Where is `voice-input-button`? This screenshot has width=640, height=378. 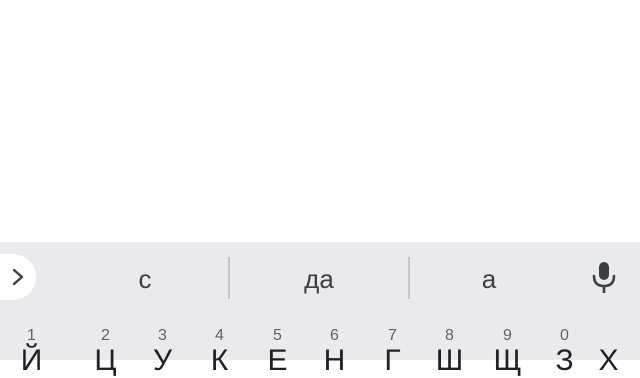
voice-input-button is located at coordinates (604, 278).